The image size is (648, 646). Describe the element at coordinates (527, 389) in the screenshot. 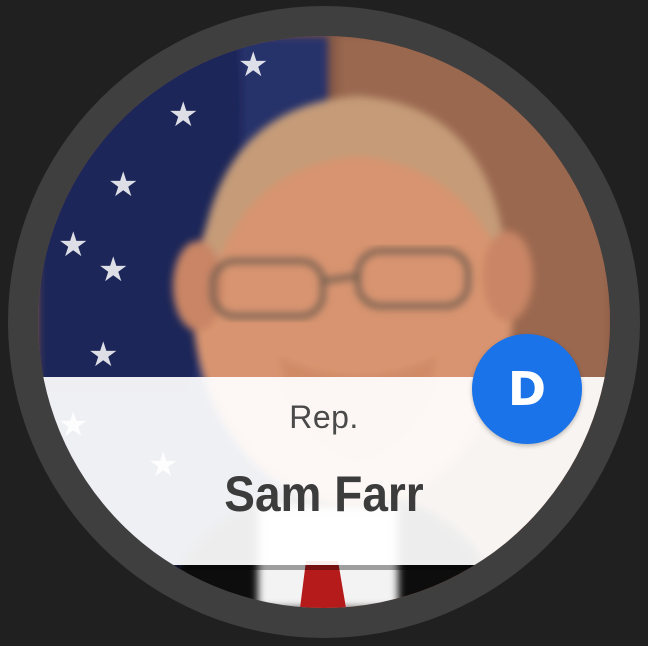

I see `party-badge: D` at that location.